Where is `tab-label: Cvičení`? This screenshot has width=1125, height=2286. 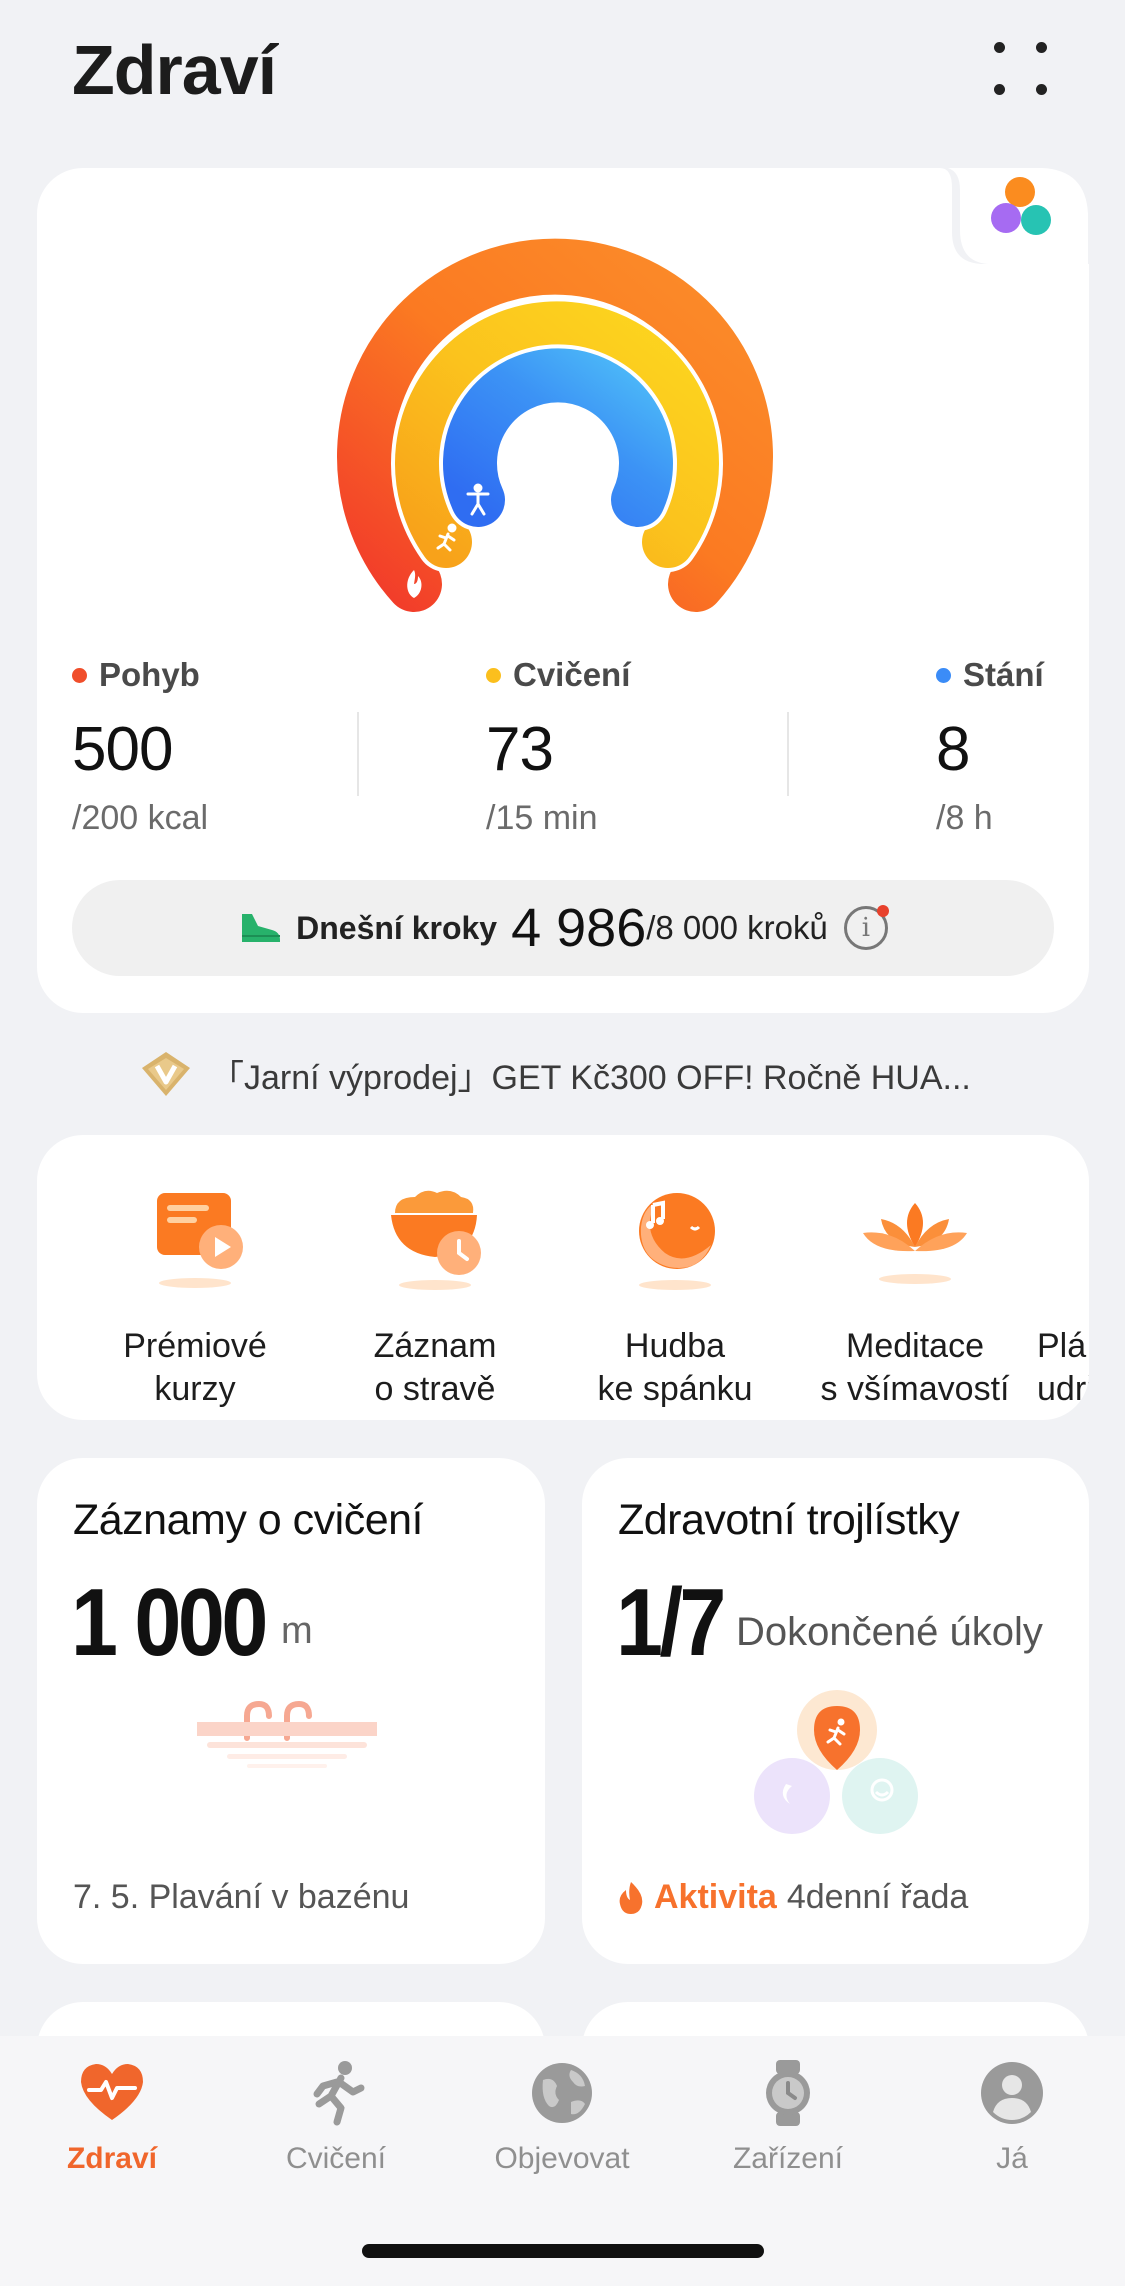 tab-label: Cvičení is located at coordinates (336, 2158).